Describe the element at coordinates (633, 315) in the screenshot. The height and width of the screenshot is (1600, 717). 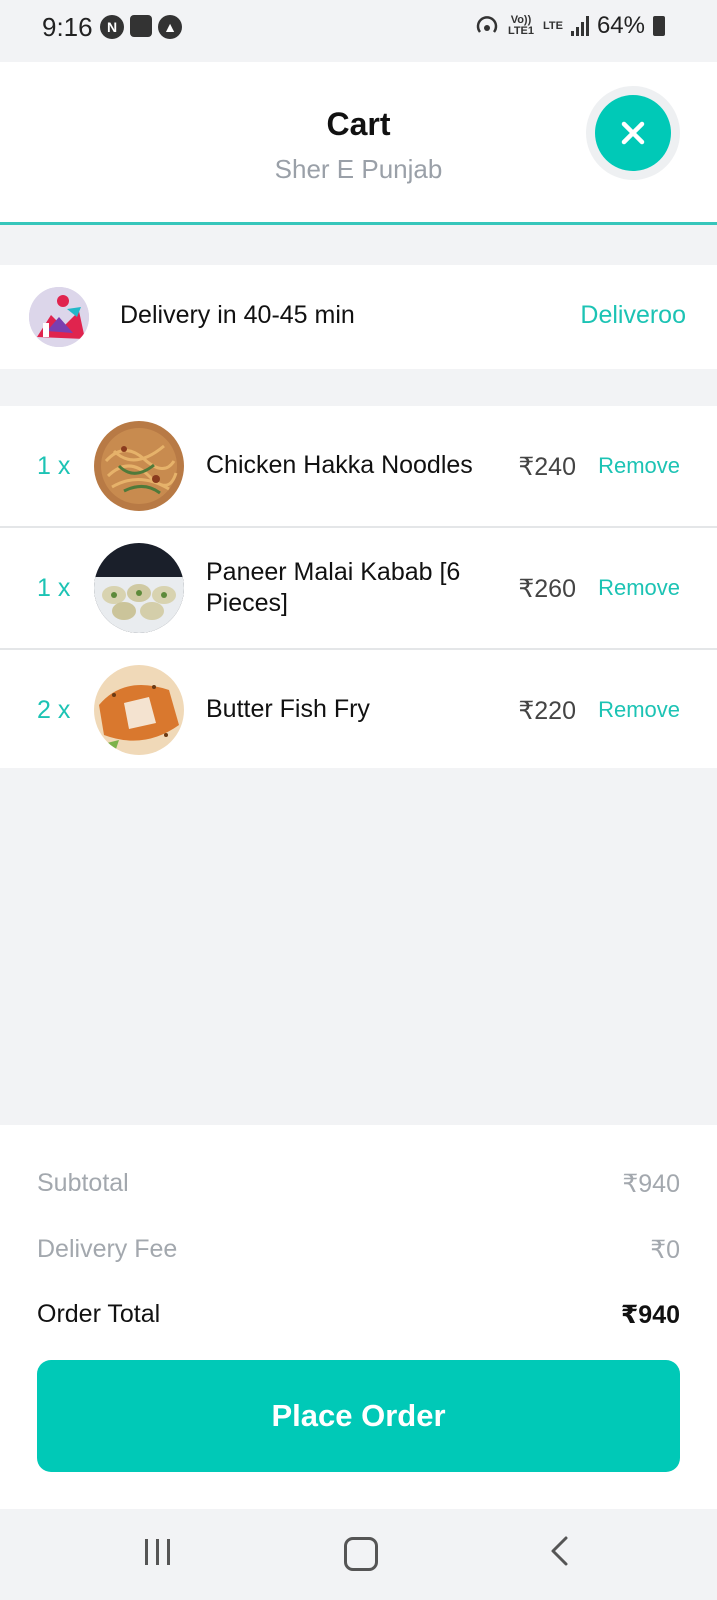
I see `delivery-partner: Deliveroo` at that location.